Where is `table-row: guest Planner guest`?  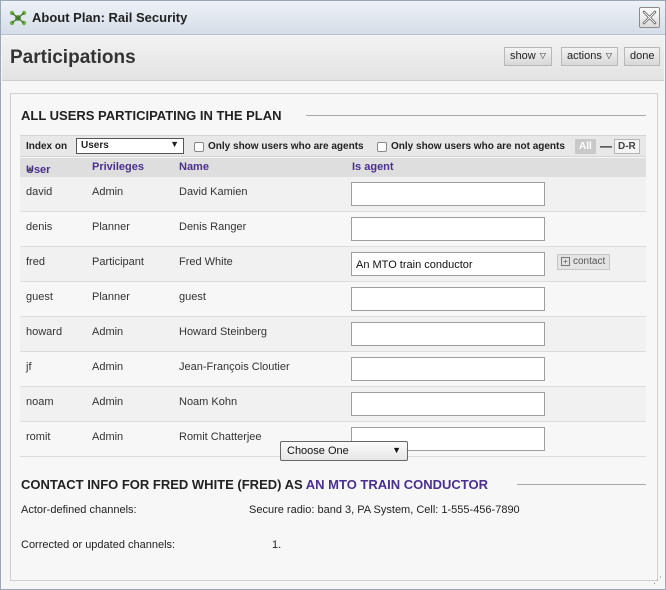 table-row: guest Planner guest is located at coordinates (333, 299).